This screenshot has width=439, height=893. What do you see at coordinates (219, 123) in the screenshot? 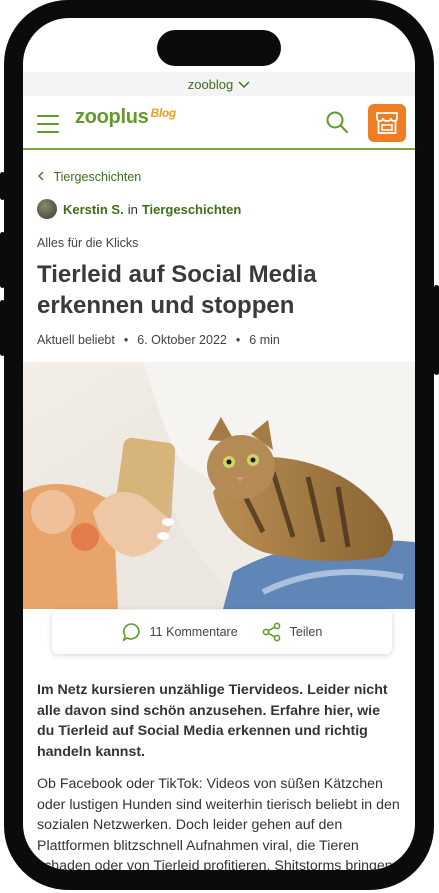
I see `site-header: zooplus Blog` at bounding box center [219, 123].